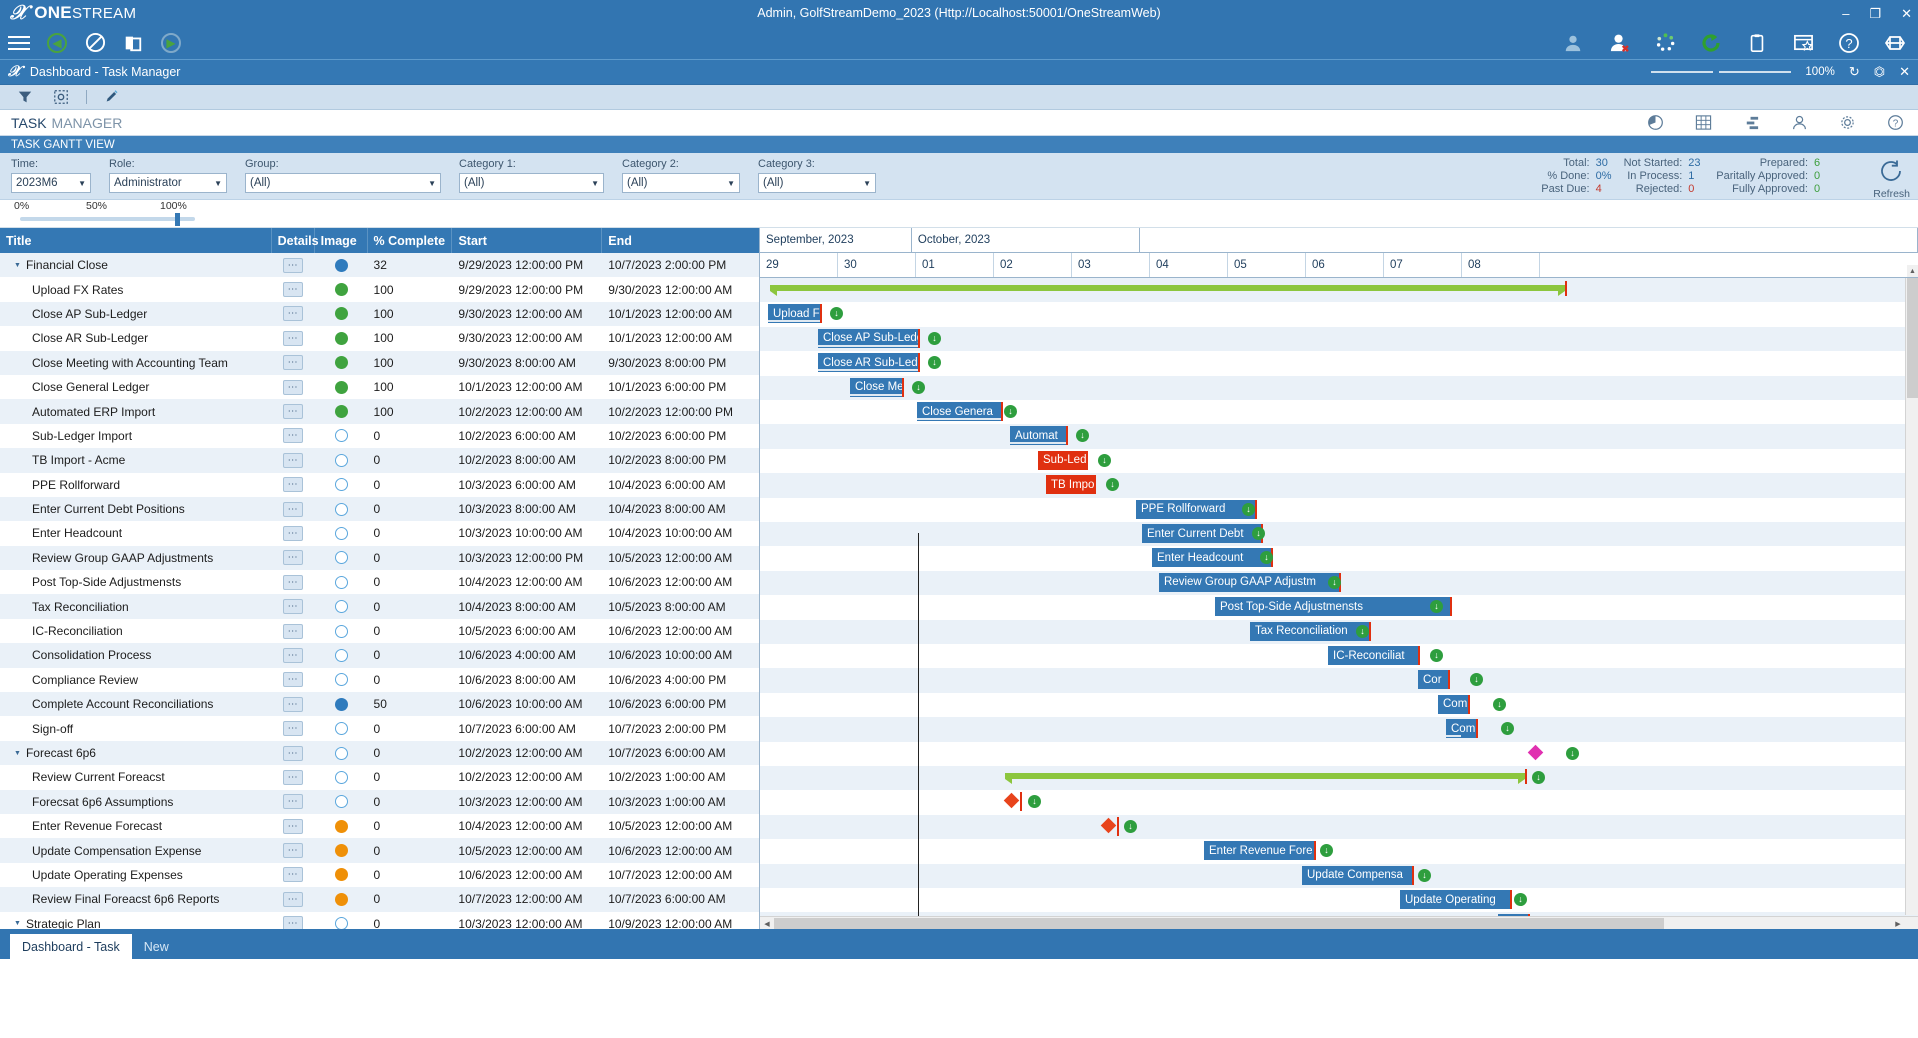 The width and height of the screenshot is (1918, 1038). I want to click on filter-select-5: (All) ▼, so click(817, 183).